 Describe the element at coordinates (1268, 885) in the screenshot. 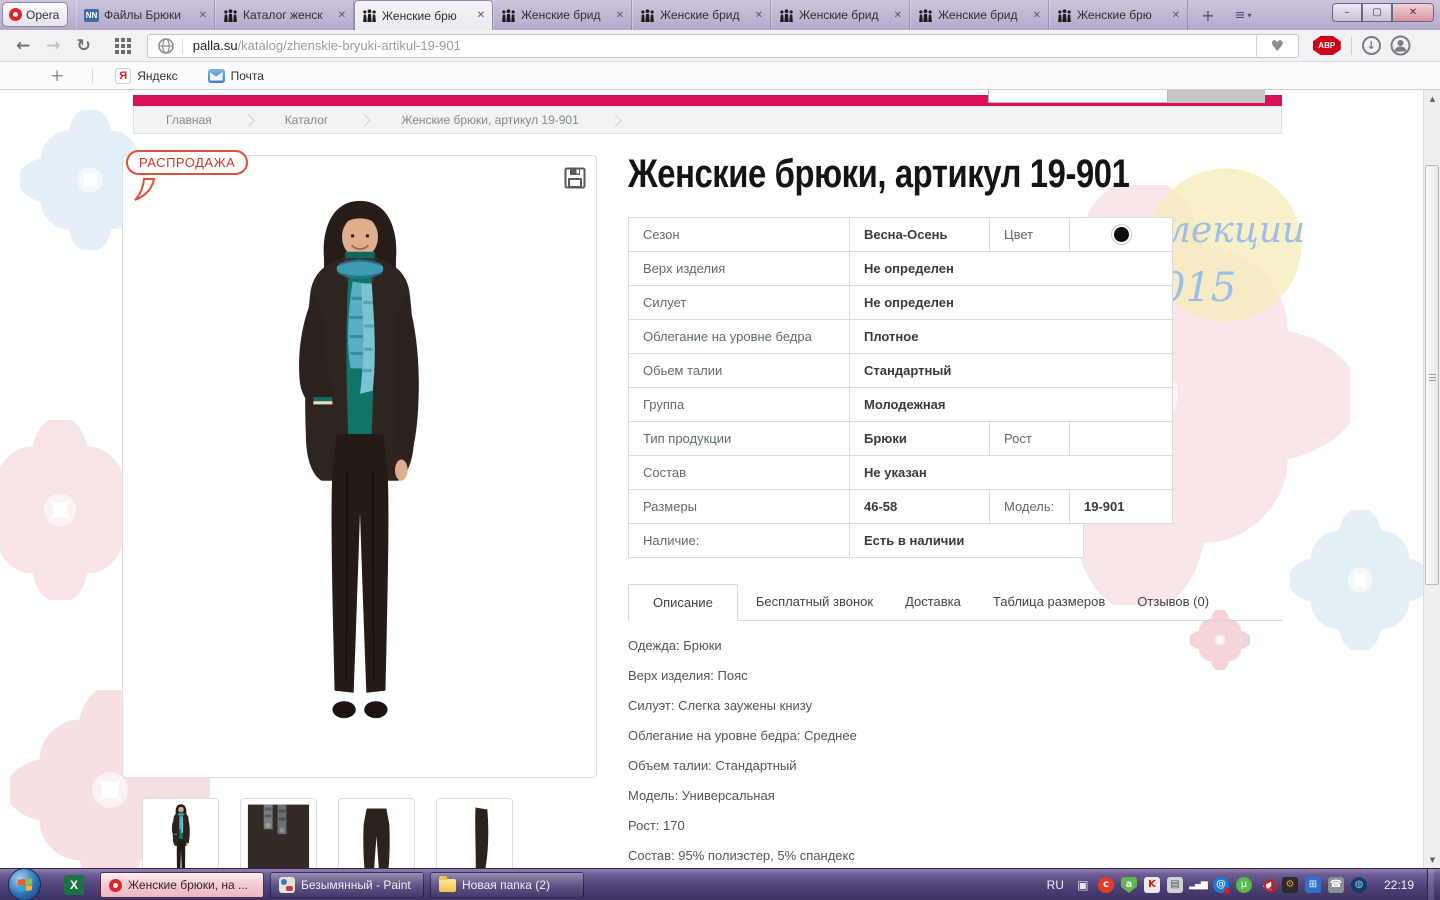

I see `volume-muted-icon: ◀` at that location.